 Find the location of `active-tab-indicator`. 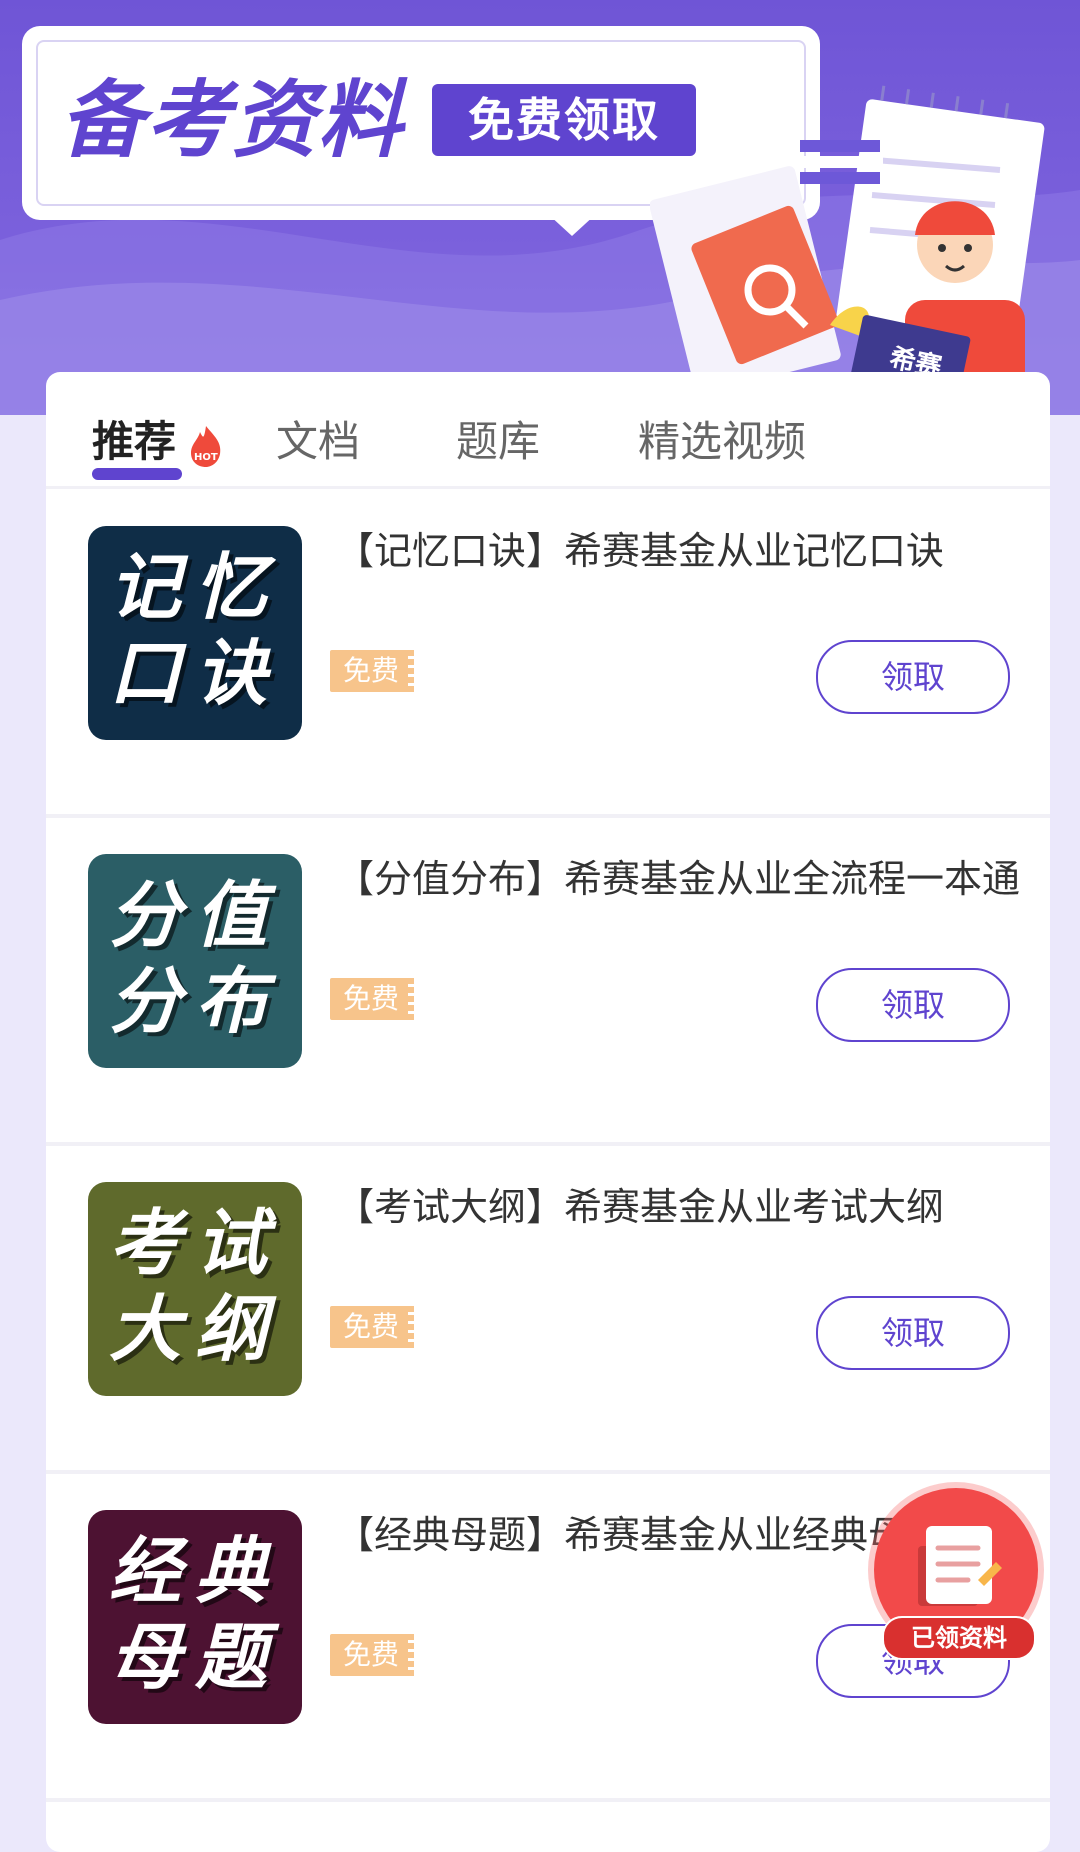

active-tab-indicator is located at coordinates (137, 474).